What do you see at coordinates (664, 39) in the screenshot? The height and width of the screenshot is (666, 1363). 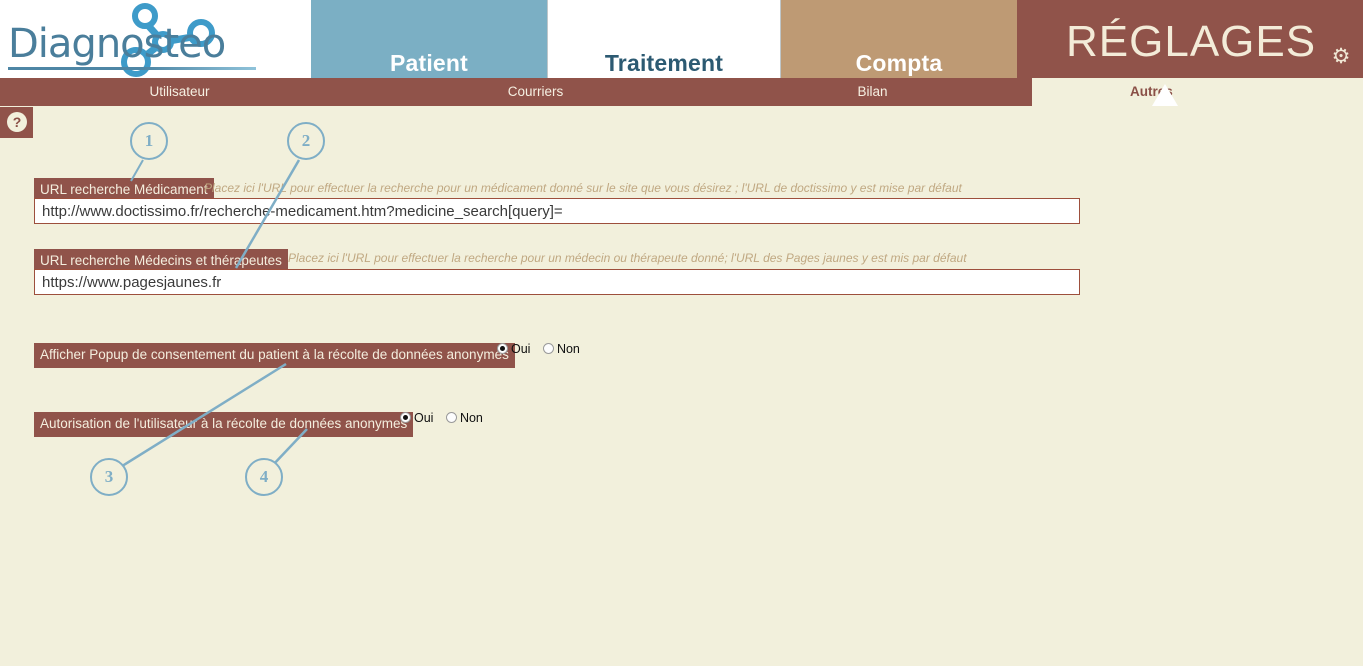 I see `tab-traitement: Traitement` at bounding box center [664, 39].